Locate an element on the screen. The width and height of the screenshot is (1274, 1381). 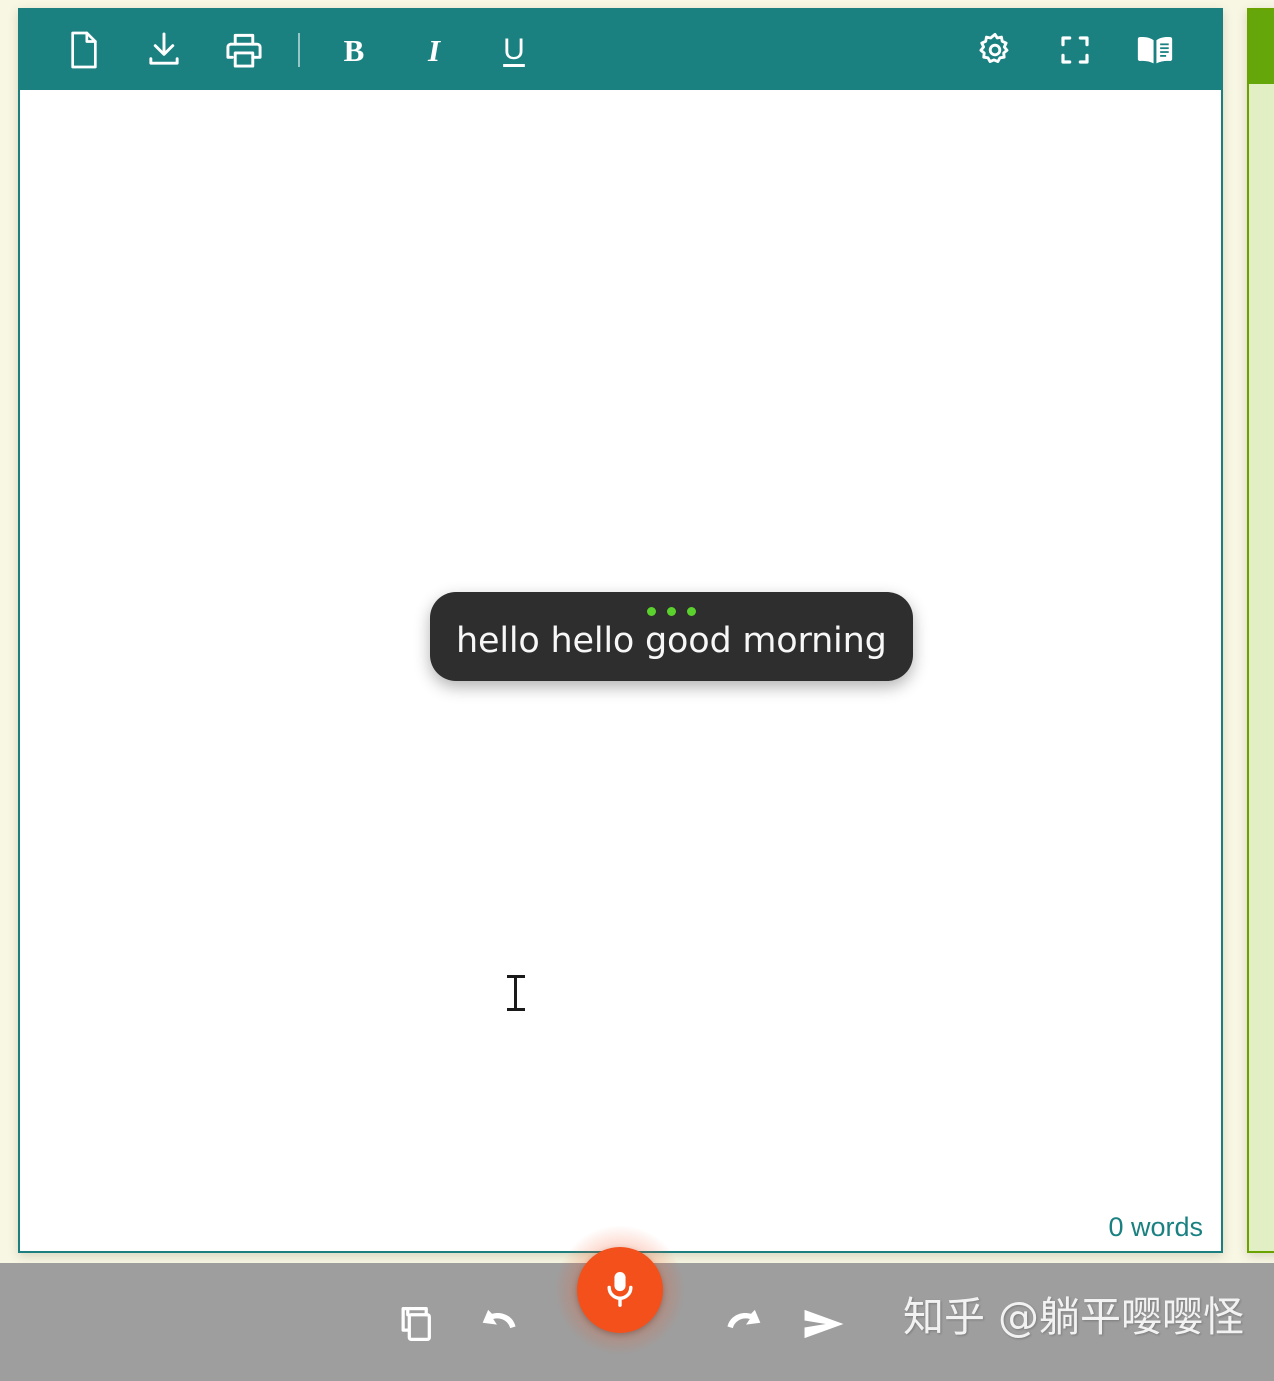
copy-button is located at coordinates (417, 1324).